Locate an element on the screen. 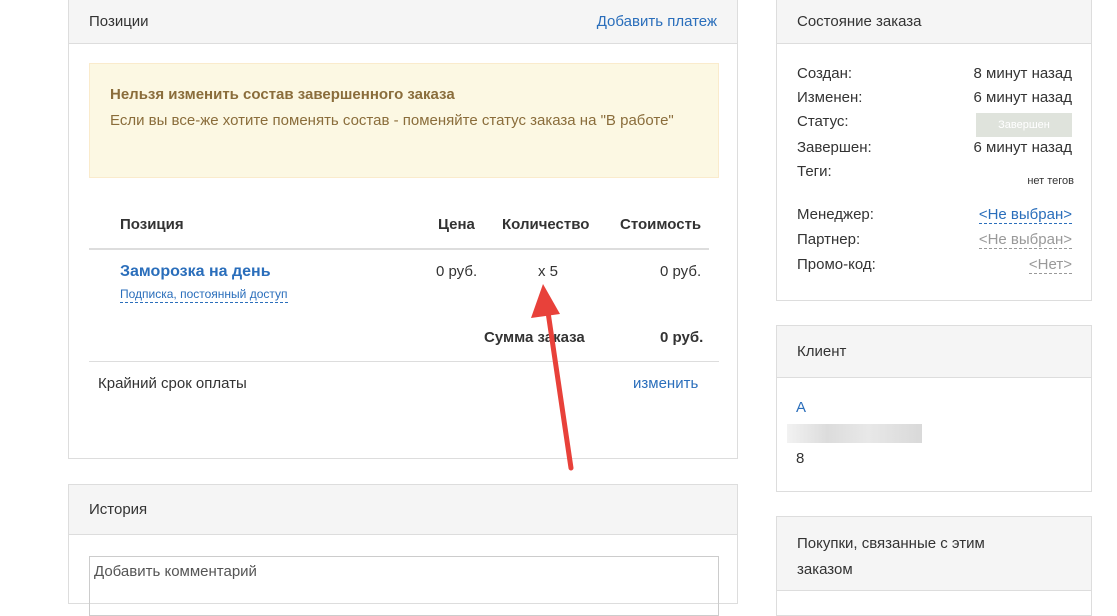 This screenshot has height=616, width=1117. annotation-arrow-icon is located at coordinates (552, 377).